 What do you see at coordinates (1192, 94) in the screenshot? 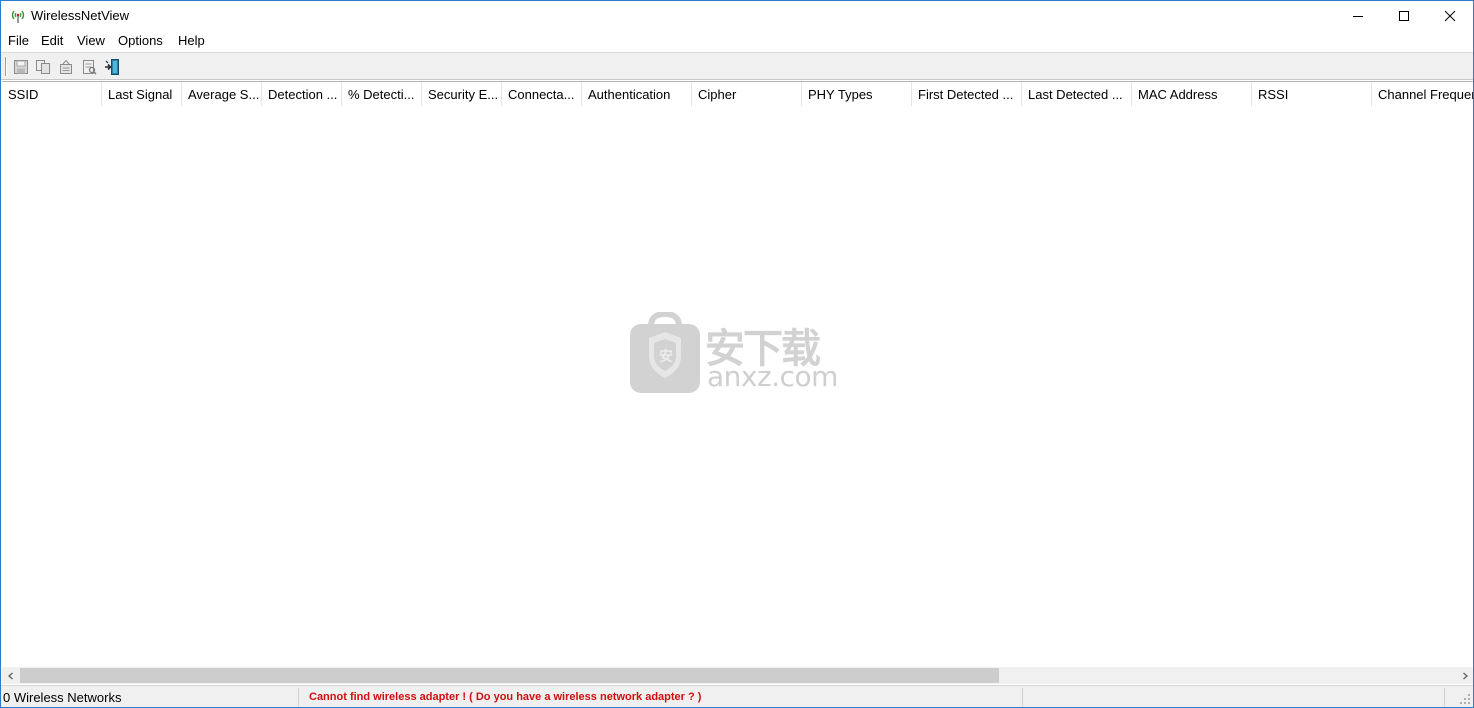
I see `column-mac-address: MAC Address` at bounding box center [1192, 94].